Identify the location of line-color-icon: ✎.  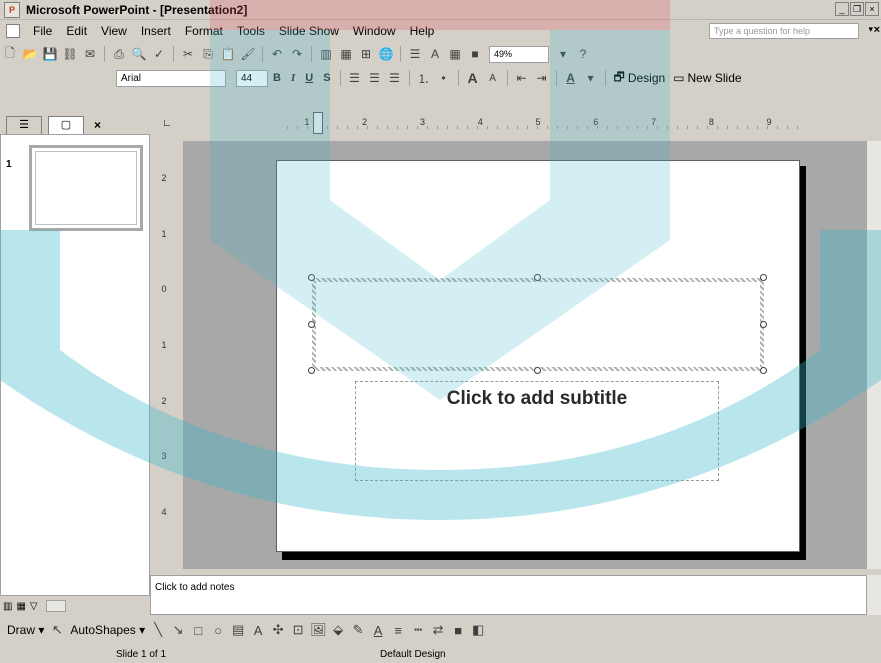
(358, 630).